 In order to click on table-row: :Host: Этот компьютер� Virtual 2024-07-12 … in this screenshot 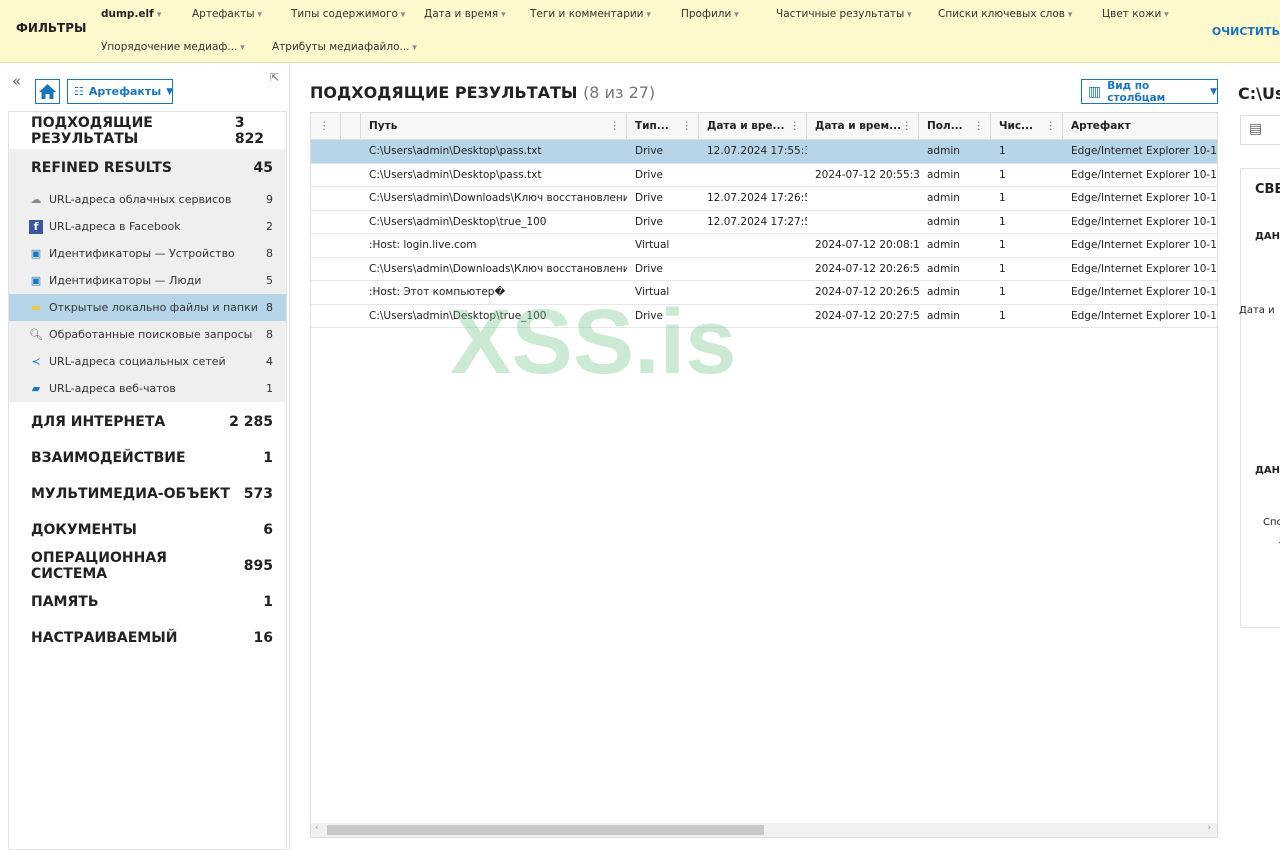, I will do `click(764, 293)`.